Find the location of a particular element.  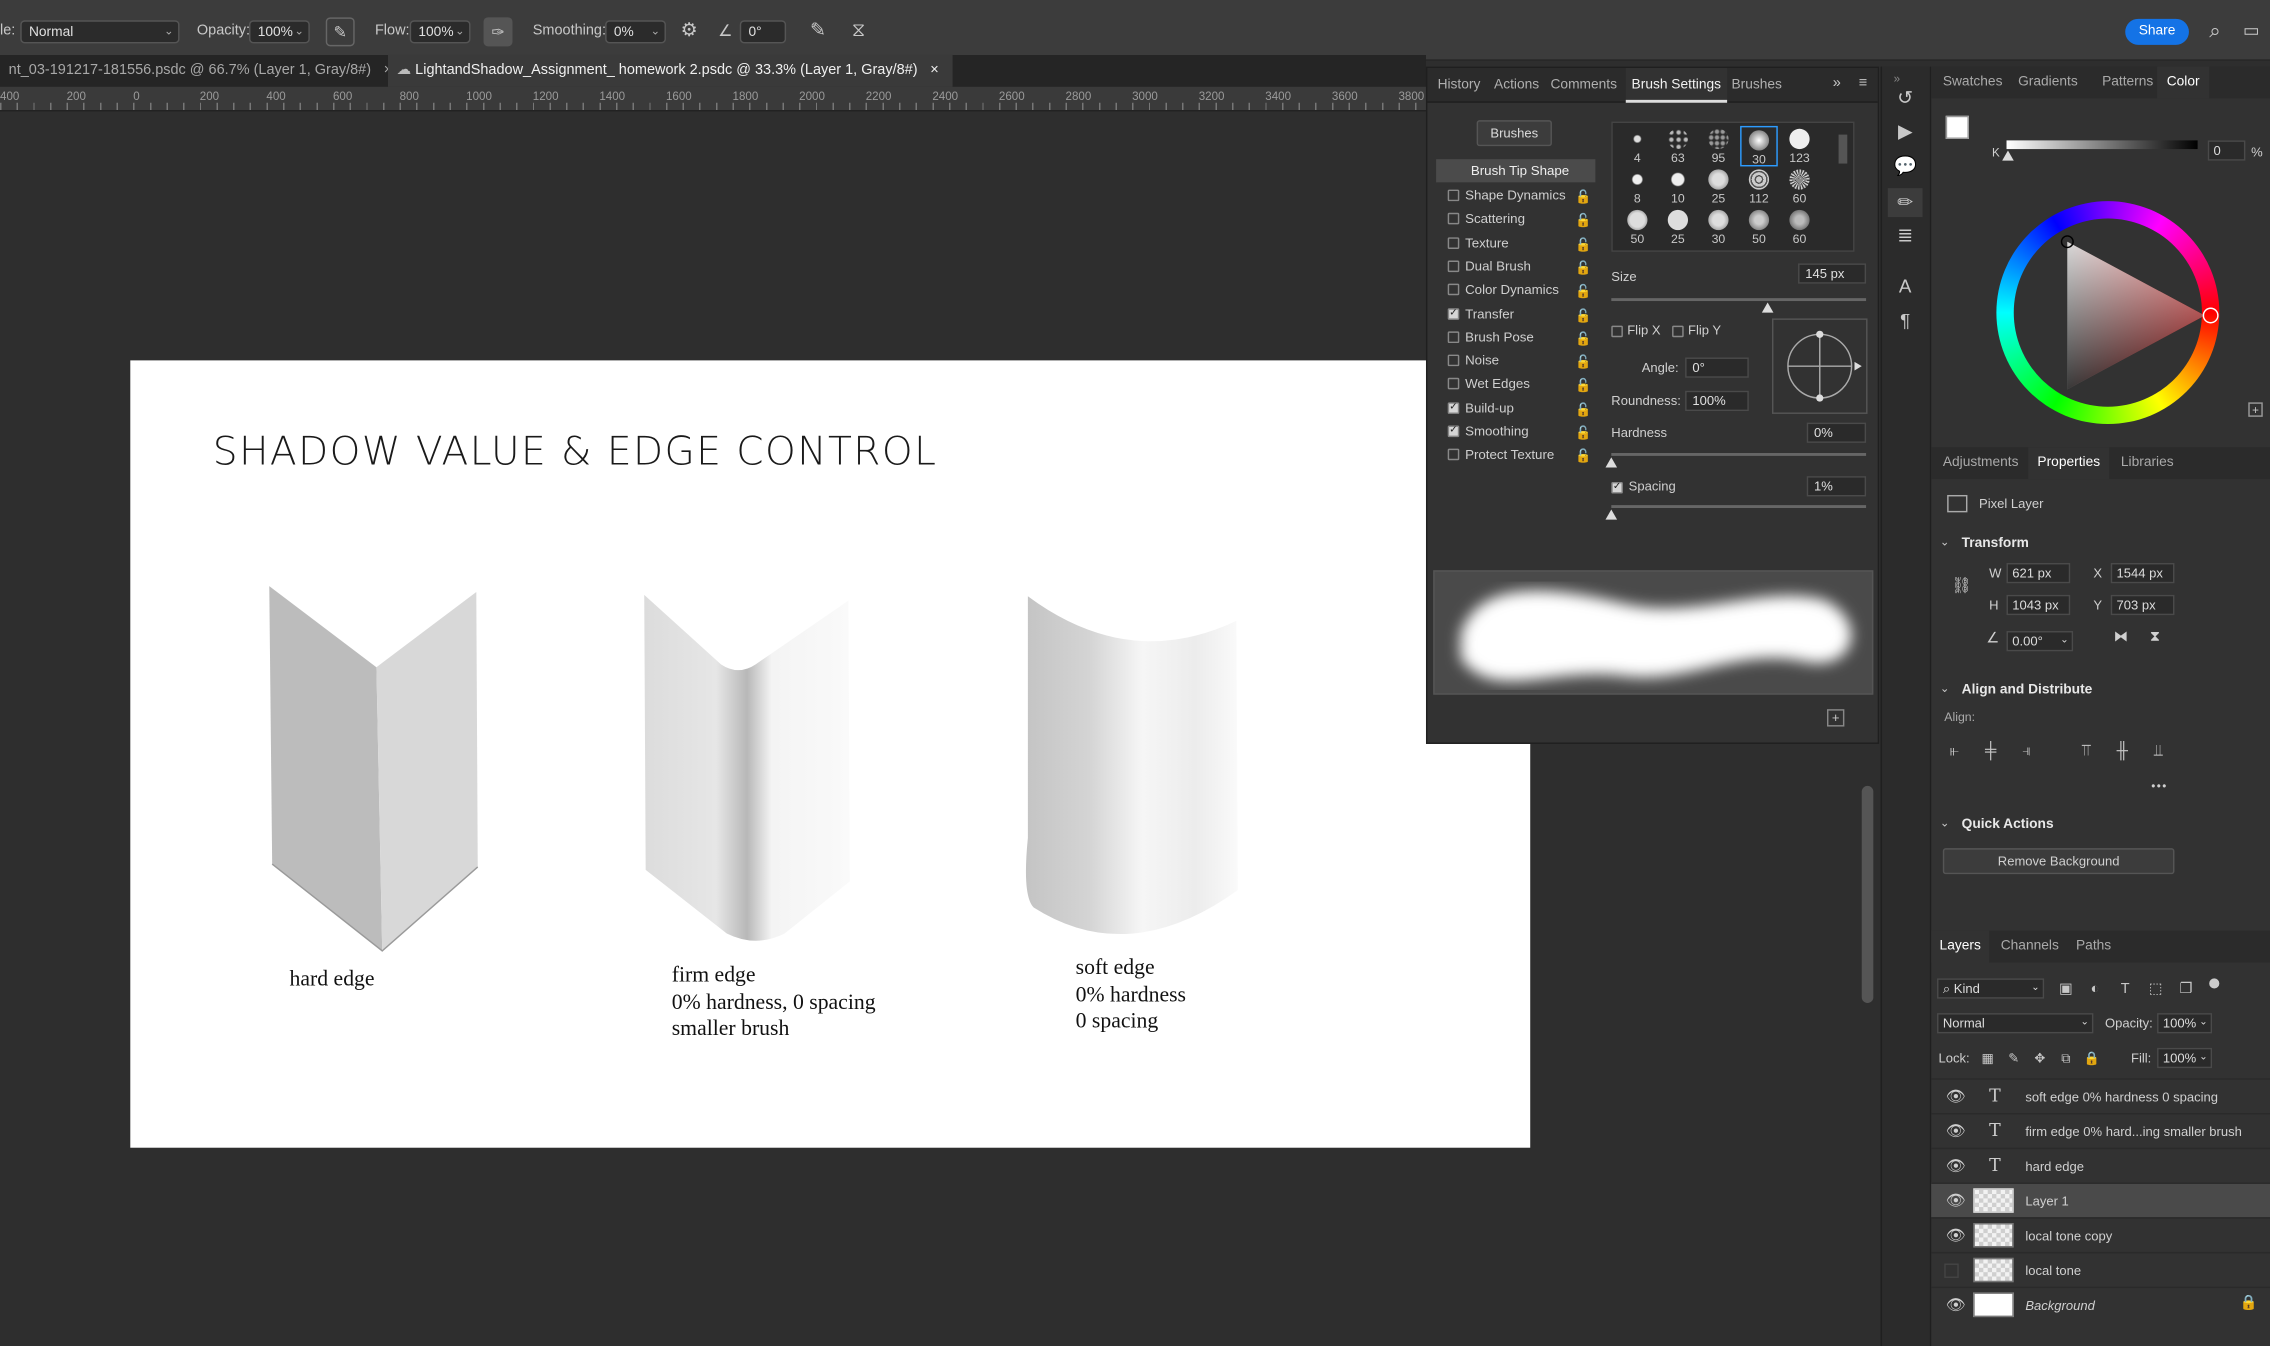

x-input: 1544 px is located at coordinates (2142, 573).